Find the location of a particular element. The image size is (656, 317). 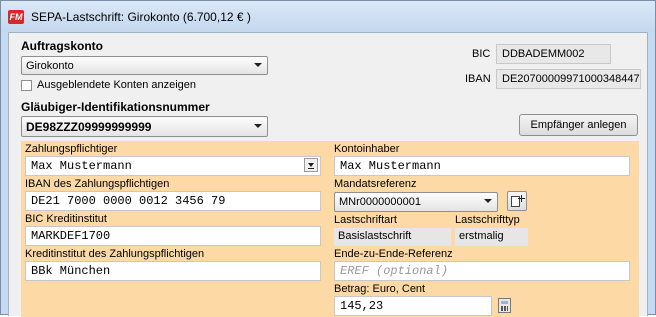

glaeubiger-id-label: Gläubiger-Identifikationsnummer is located at coordinates (115, 107).